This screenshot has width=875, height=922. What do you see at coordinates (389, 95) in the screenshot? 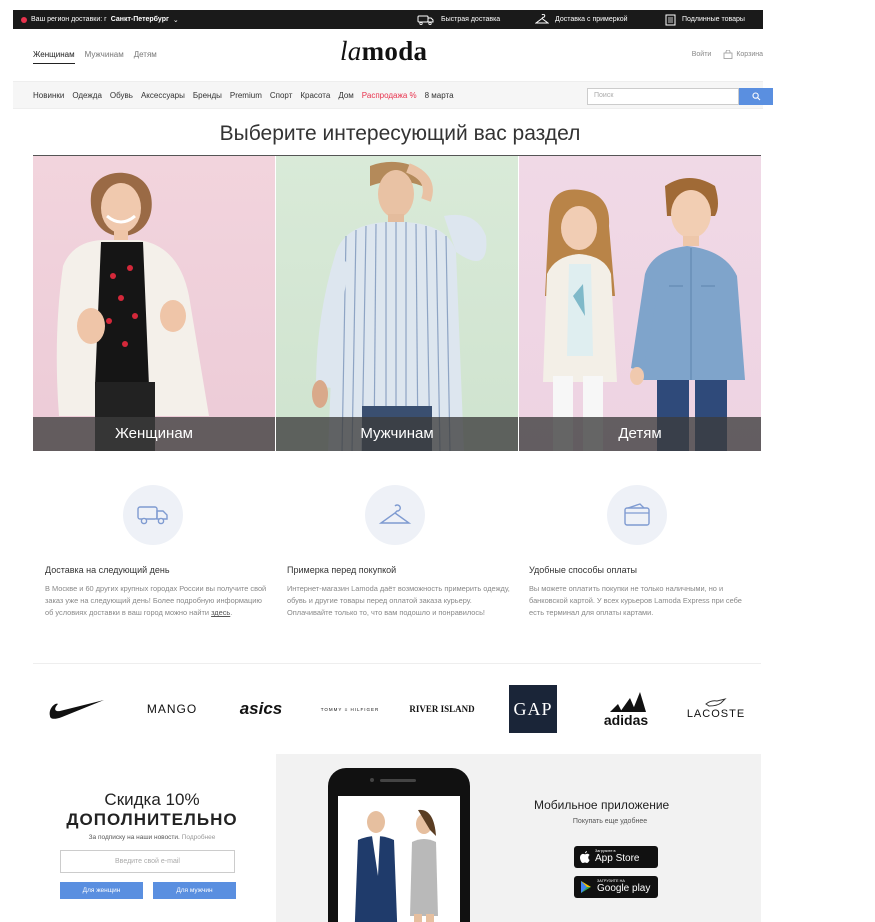
I see `nav-sale: Распродажа %` at bounding box center [389, 95].